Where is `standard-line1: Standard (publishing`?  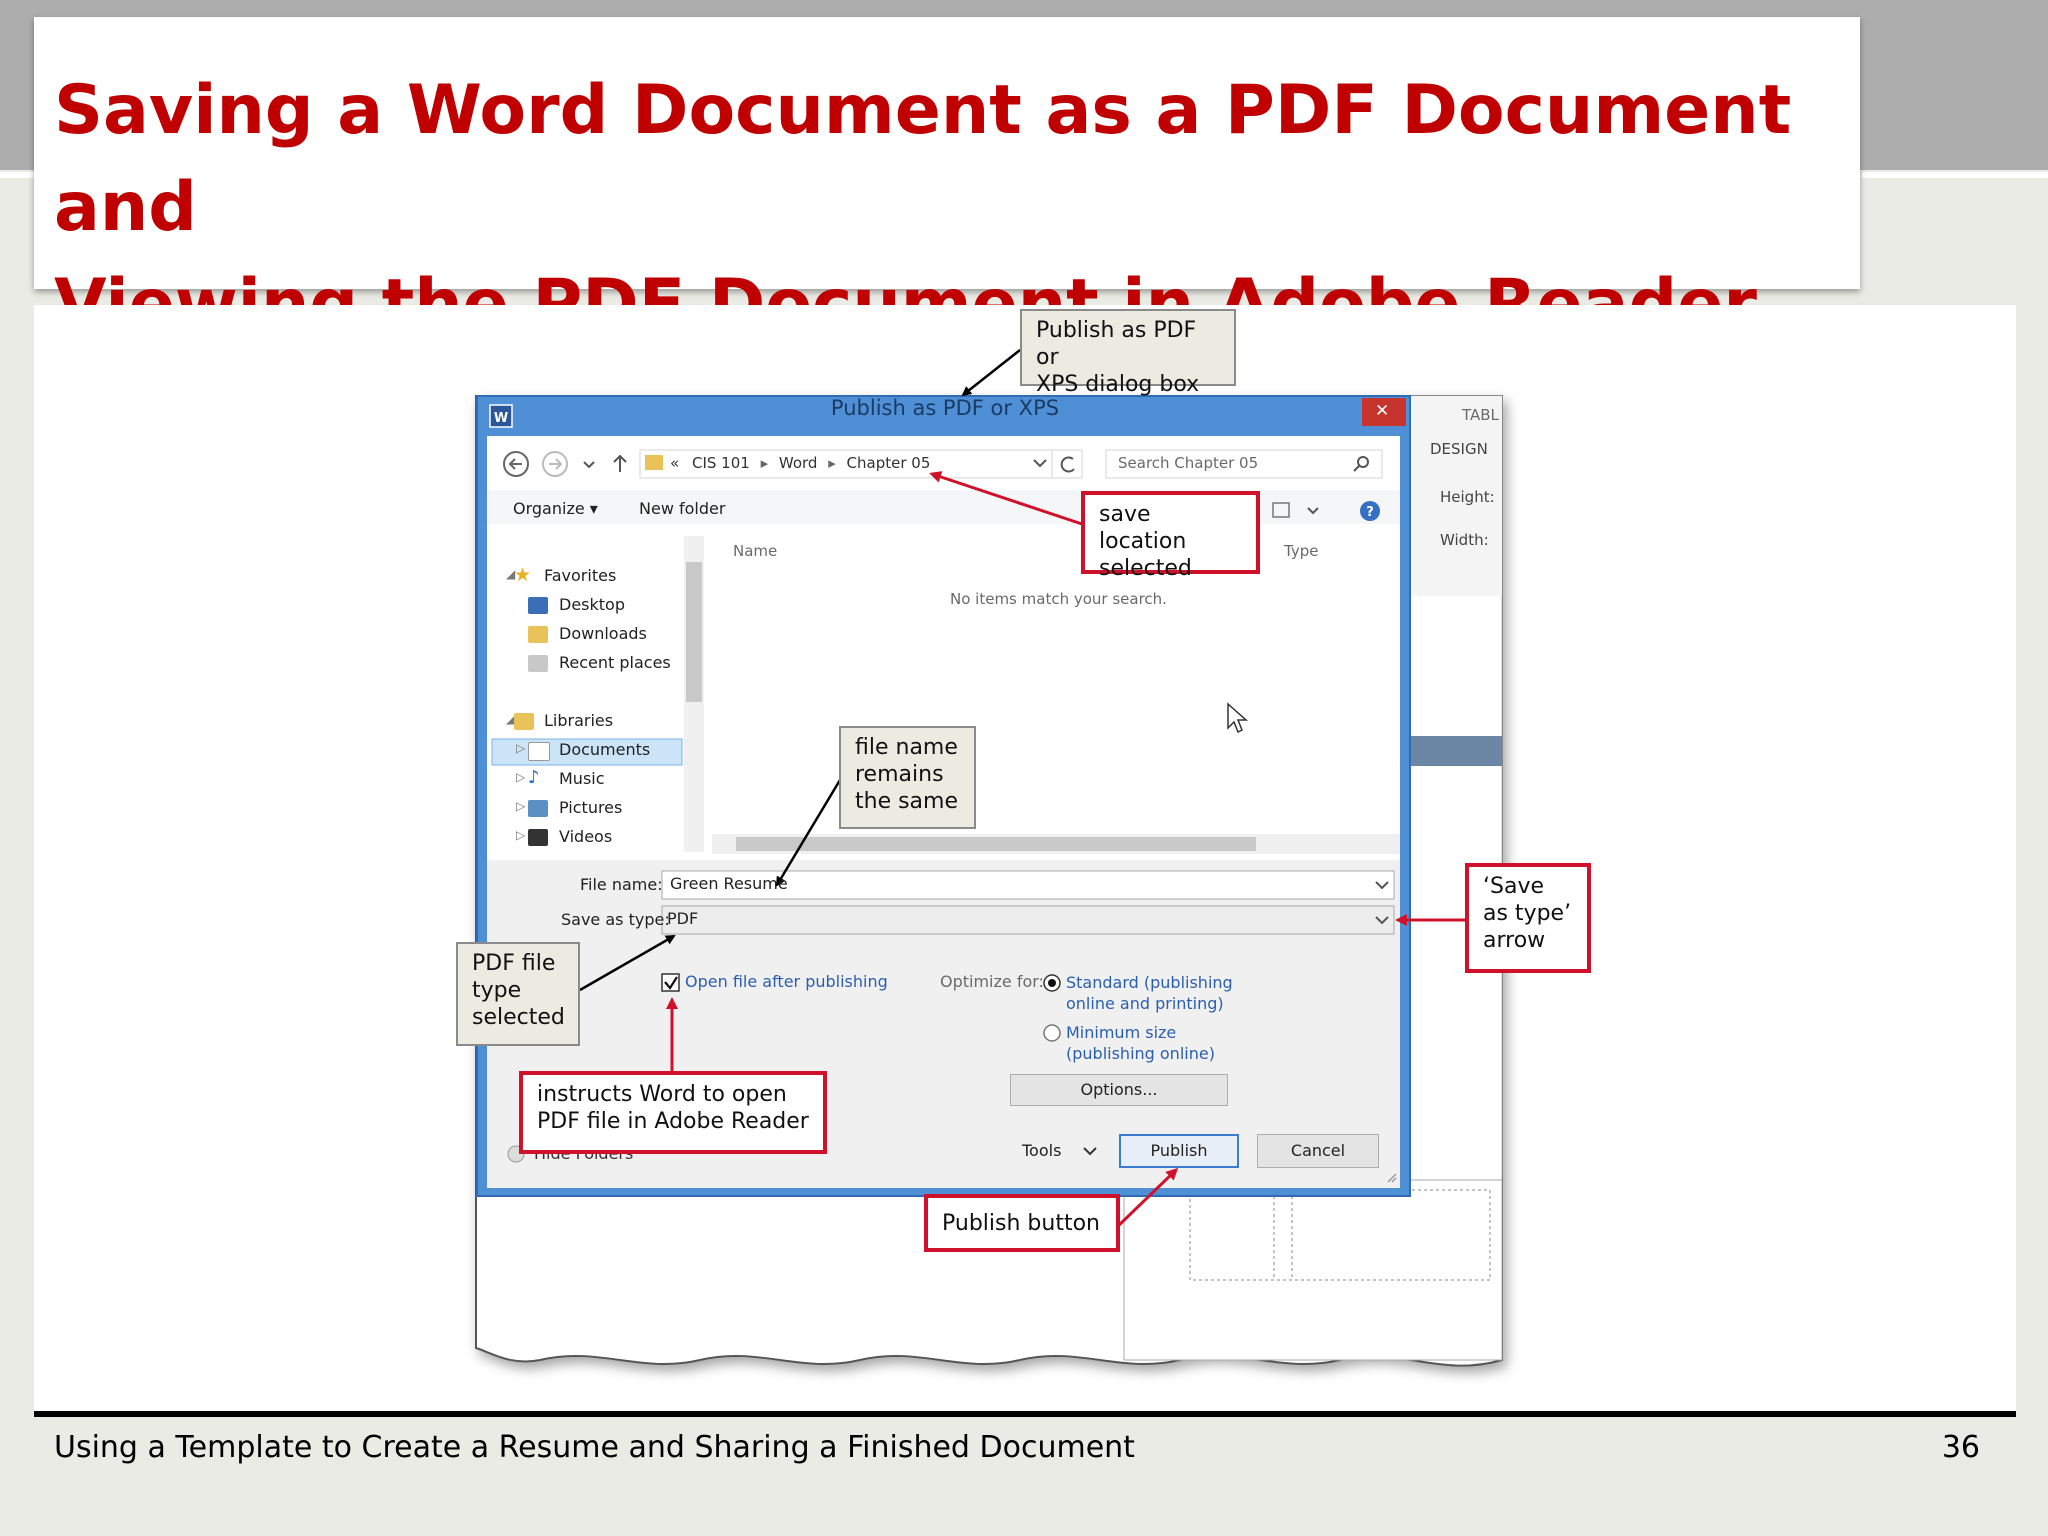 standard-line1: Standard (publishing is located at coordinates (1149, 982).